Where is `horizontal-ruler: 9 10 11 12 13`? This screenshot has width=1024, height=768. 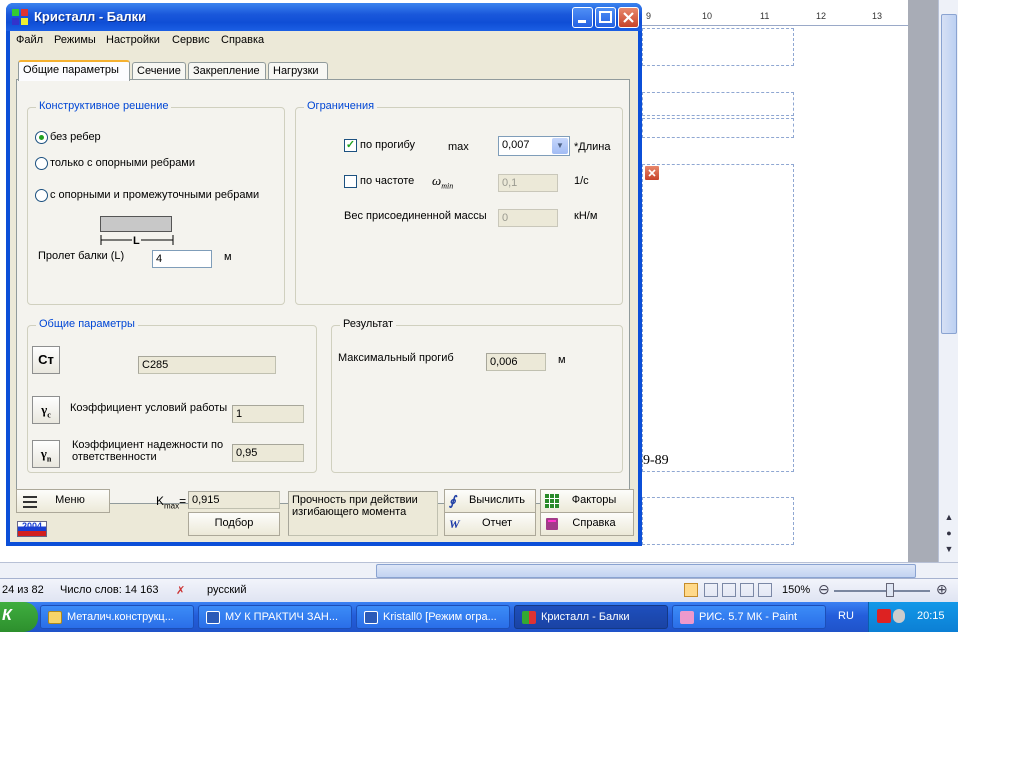
horizontal-ruler: 9 10 11 12 13 is located at coordinates (775, 17).